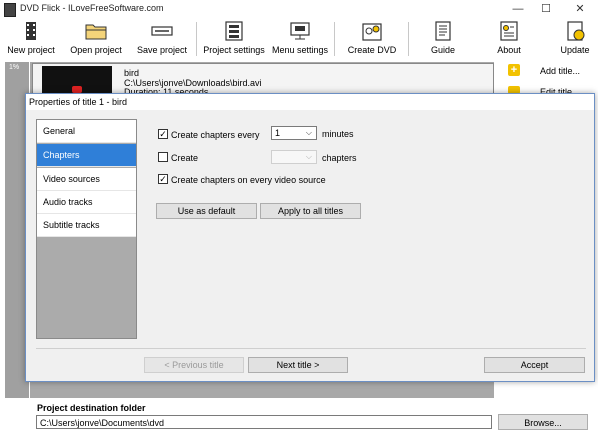 The image size is (598, 440). I want to click on size-percent: 1%, so click(14, 67).